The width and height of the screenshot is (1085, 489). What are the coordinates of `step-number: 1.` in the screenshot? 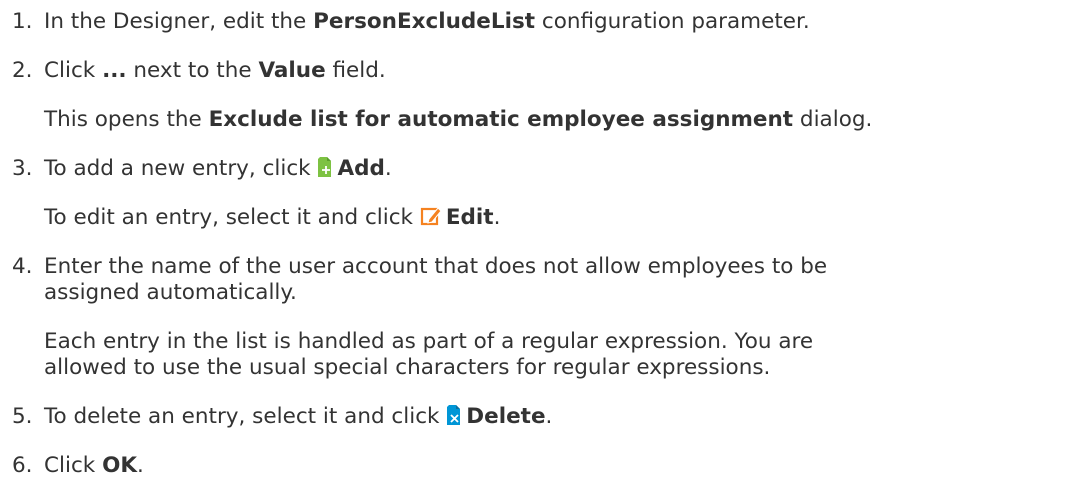 It's located at (22, 21).